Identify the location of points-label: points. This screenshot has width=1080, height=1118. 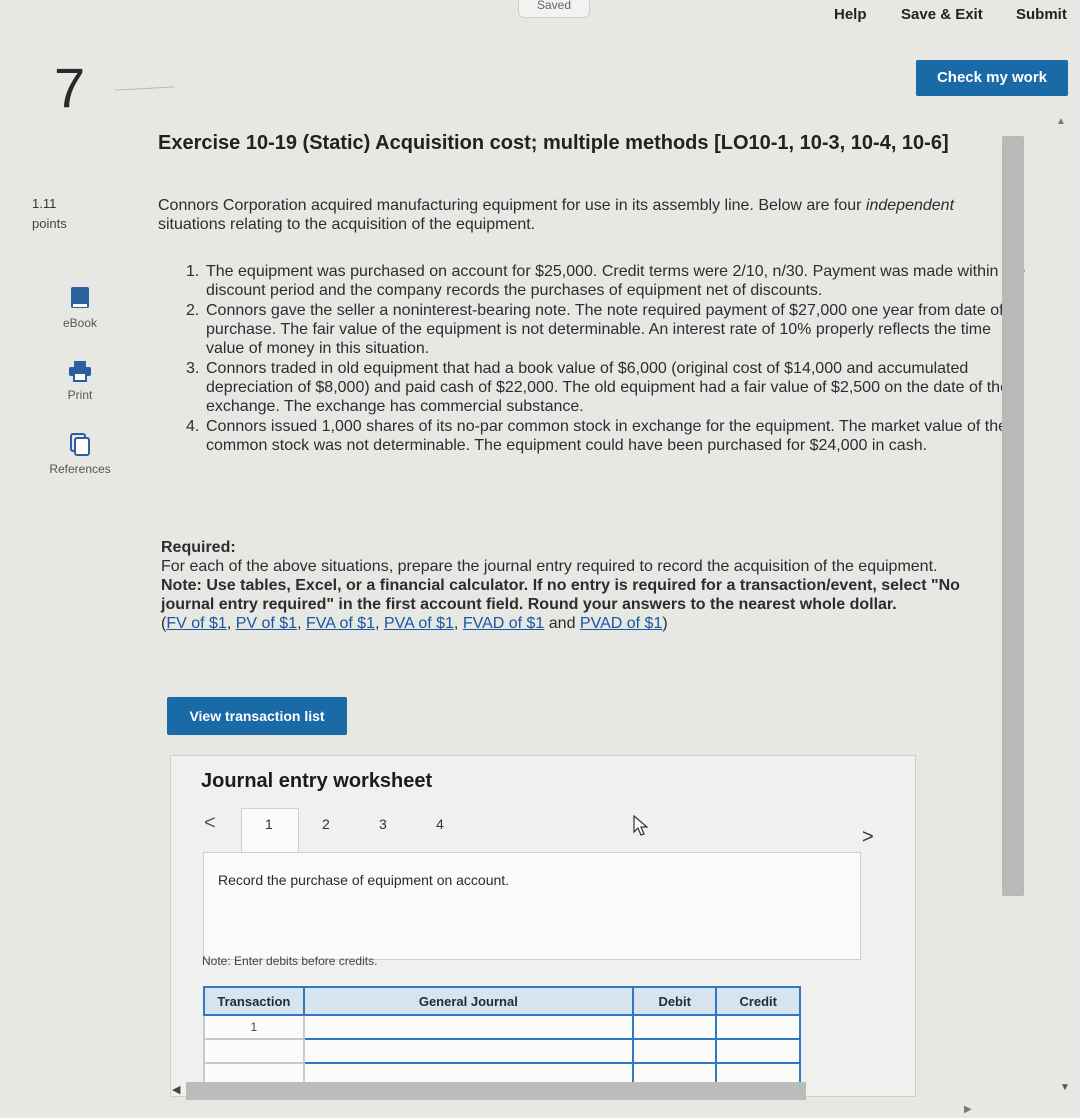
(49, 223).